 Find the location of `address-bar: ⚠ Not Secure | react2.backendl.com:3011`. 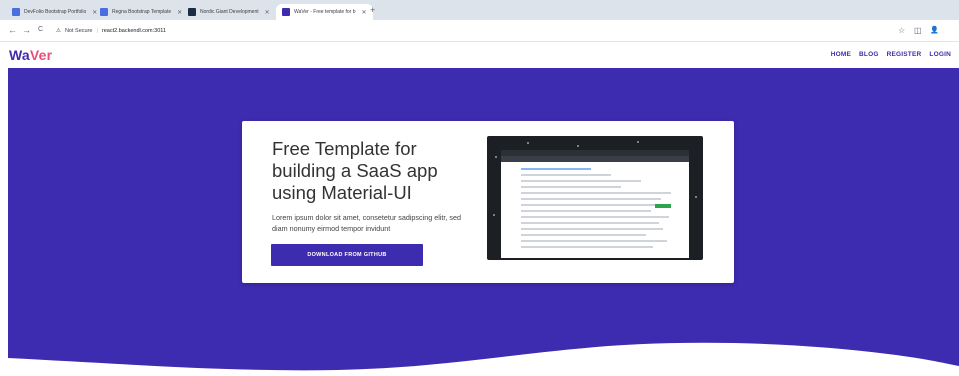

address-bar: ⚠ Not Secure | react2.backendl.com:3011 is located at coordinates (473, 31).